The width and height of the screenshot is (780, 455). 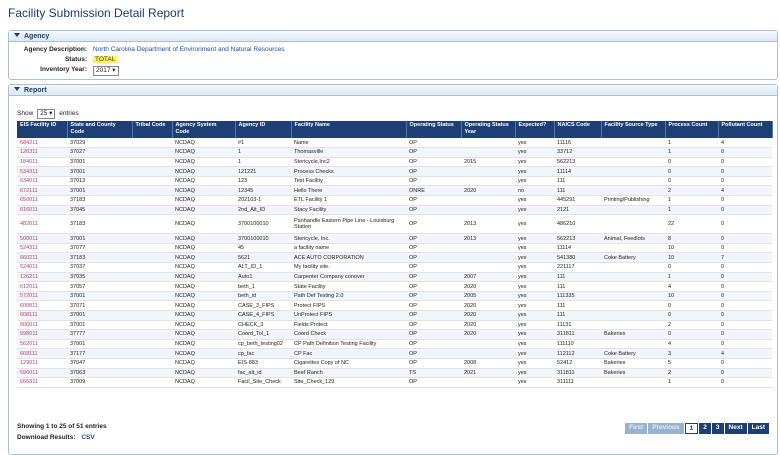 What do you see at coordinates (692, 129) in the screenshot?
I see `column-header: Process Count` at bounding box center [692, 129].